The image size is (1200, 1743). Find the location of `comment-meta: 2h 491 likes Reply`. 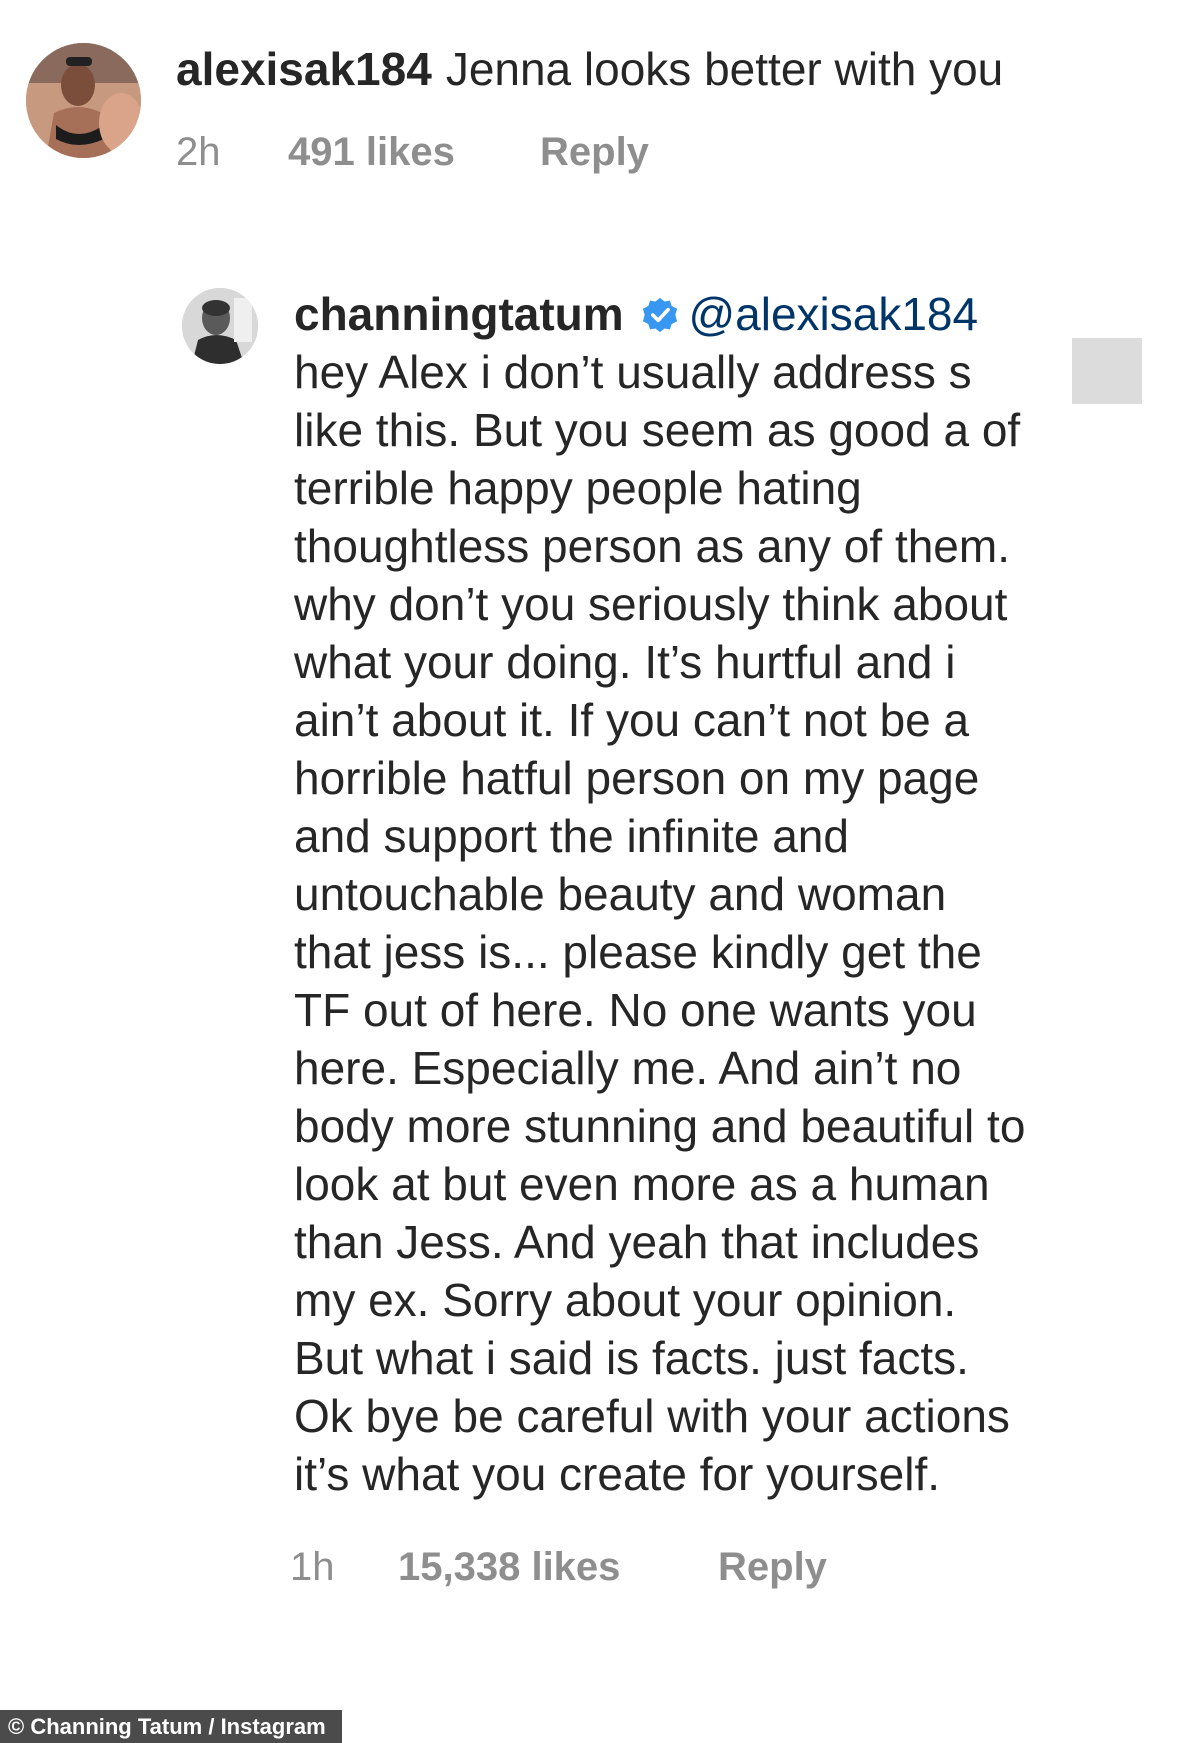

comment-meta: 2h 491 likes Reply is located at coordinates (412, 152).